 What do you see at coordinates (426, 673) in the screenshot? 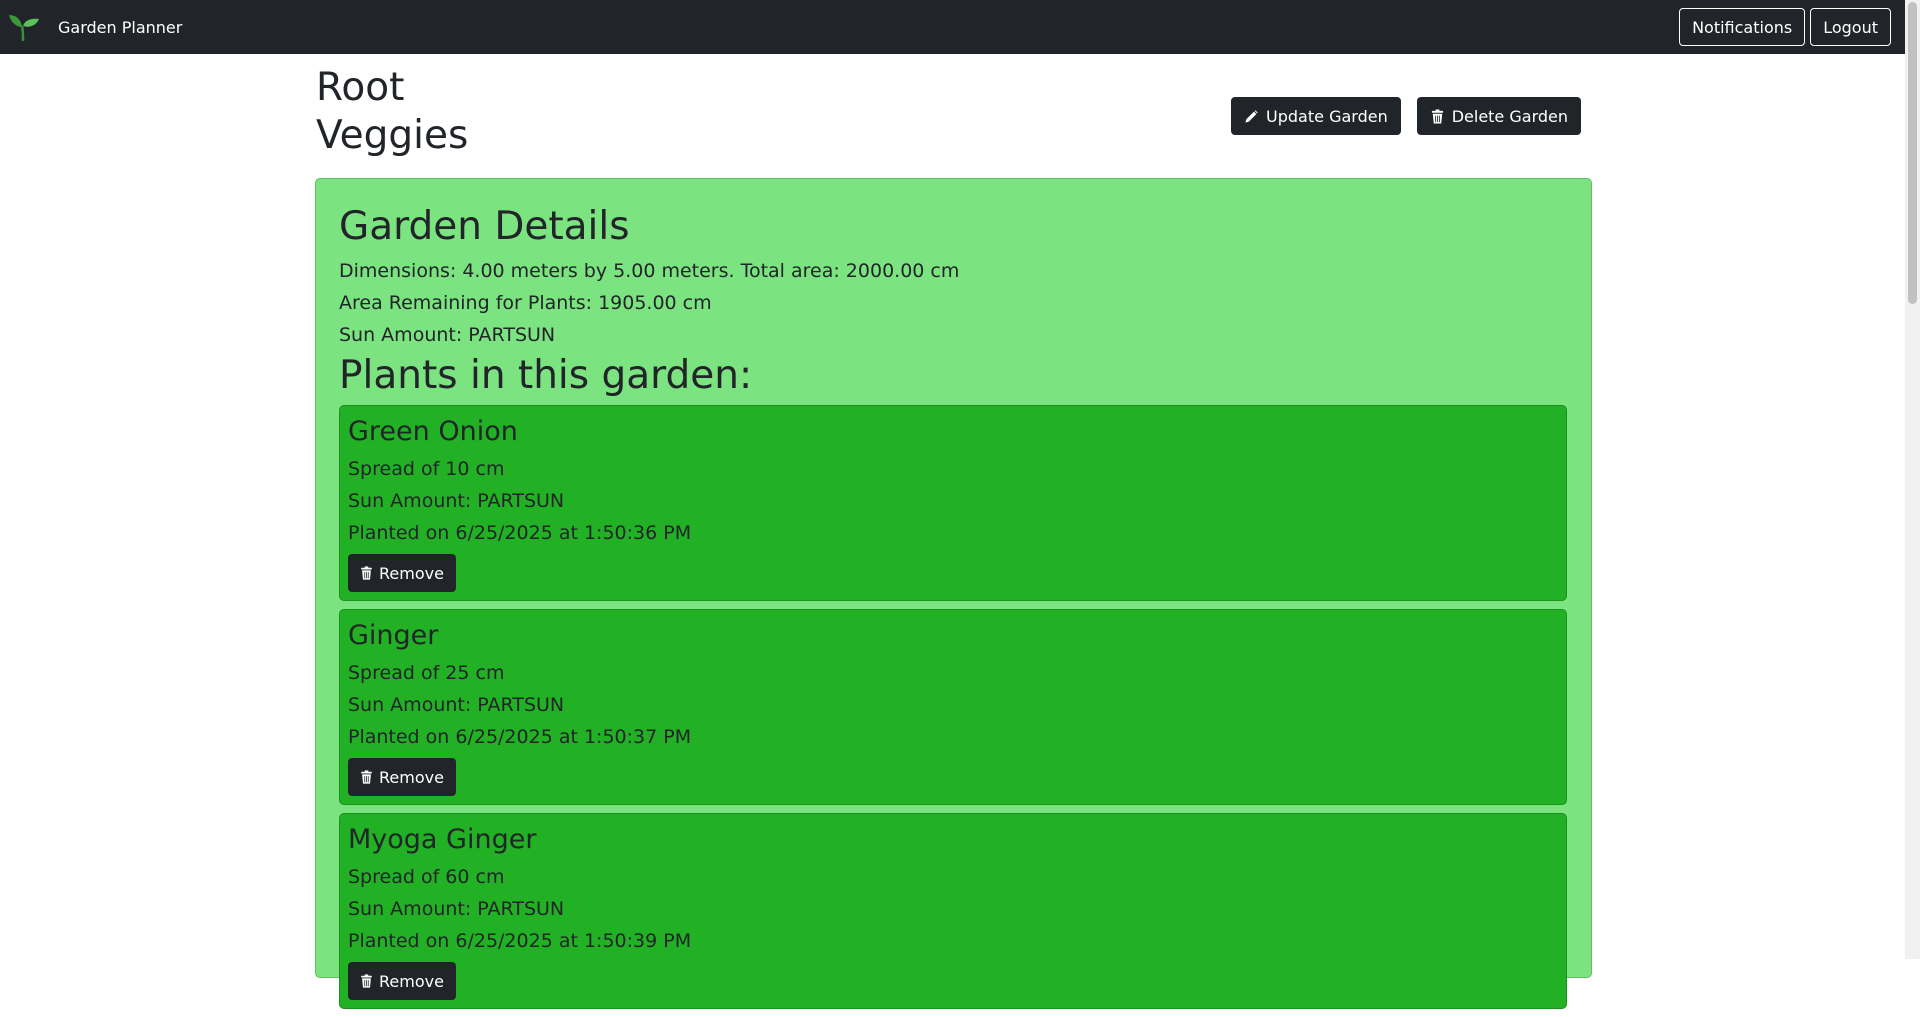
I see `plant-spread: Spread of 25 cm` at bounding box center [426, 673].